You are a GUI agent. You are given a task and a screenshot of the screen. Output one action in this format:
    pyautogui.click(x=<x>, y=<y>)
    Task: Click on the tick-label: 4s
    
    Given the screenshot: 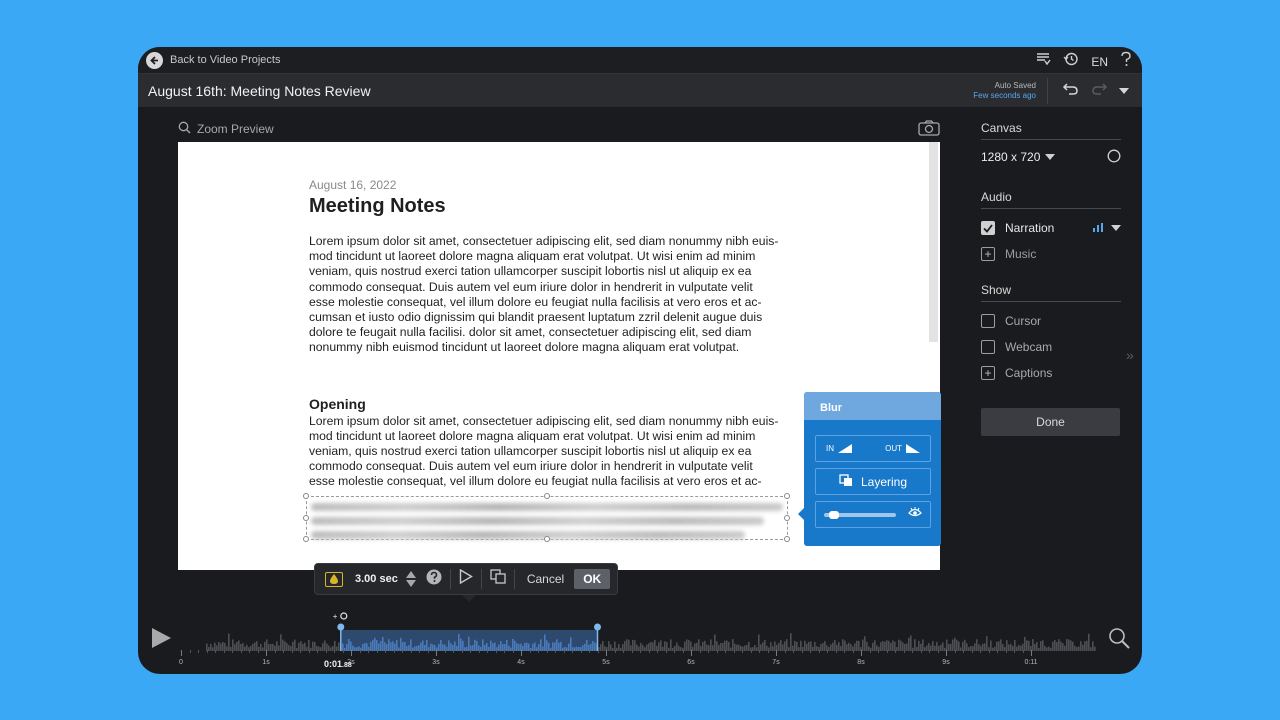 What is the action you would take?
    pyautogui.click(x=521, y=662)
    